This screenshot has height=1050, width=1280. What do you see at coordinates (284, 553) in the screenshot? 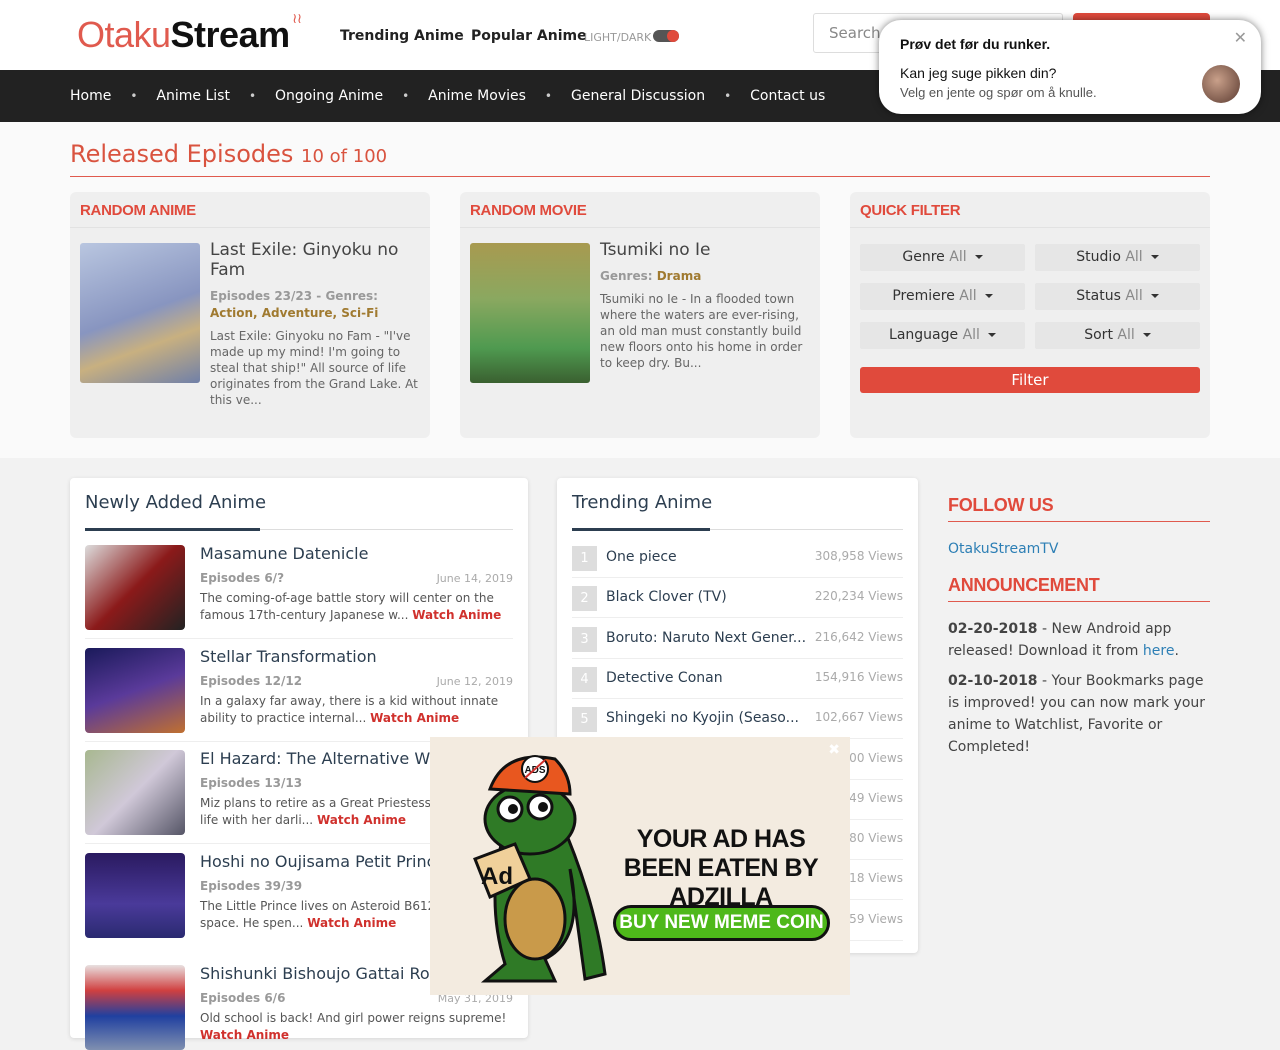
I see `anime-title: Masamune Datenicle` at bounding box center [284, 553].